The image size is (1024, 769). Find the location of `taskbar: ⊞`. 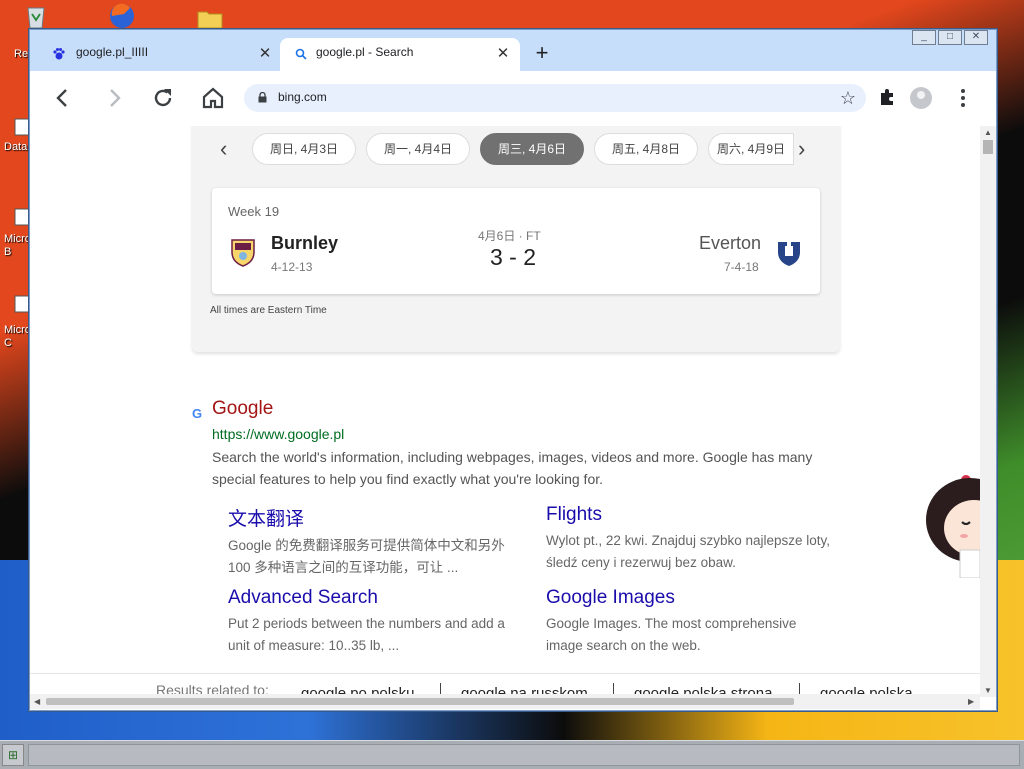

taskbar: ⊞ is located at coordinates (512, 754).